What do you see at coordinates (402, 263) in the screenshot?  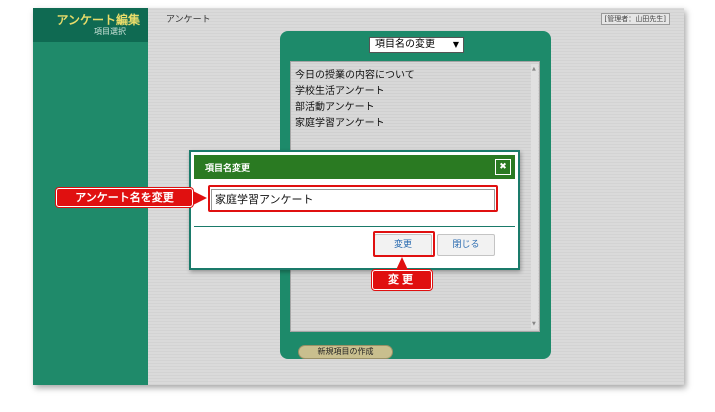 I see `callout-arrow-up` at bounding box center [402, 263].